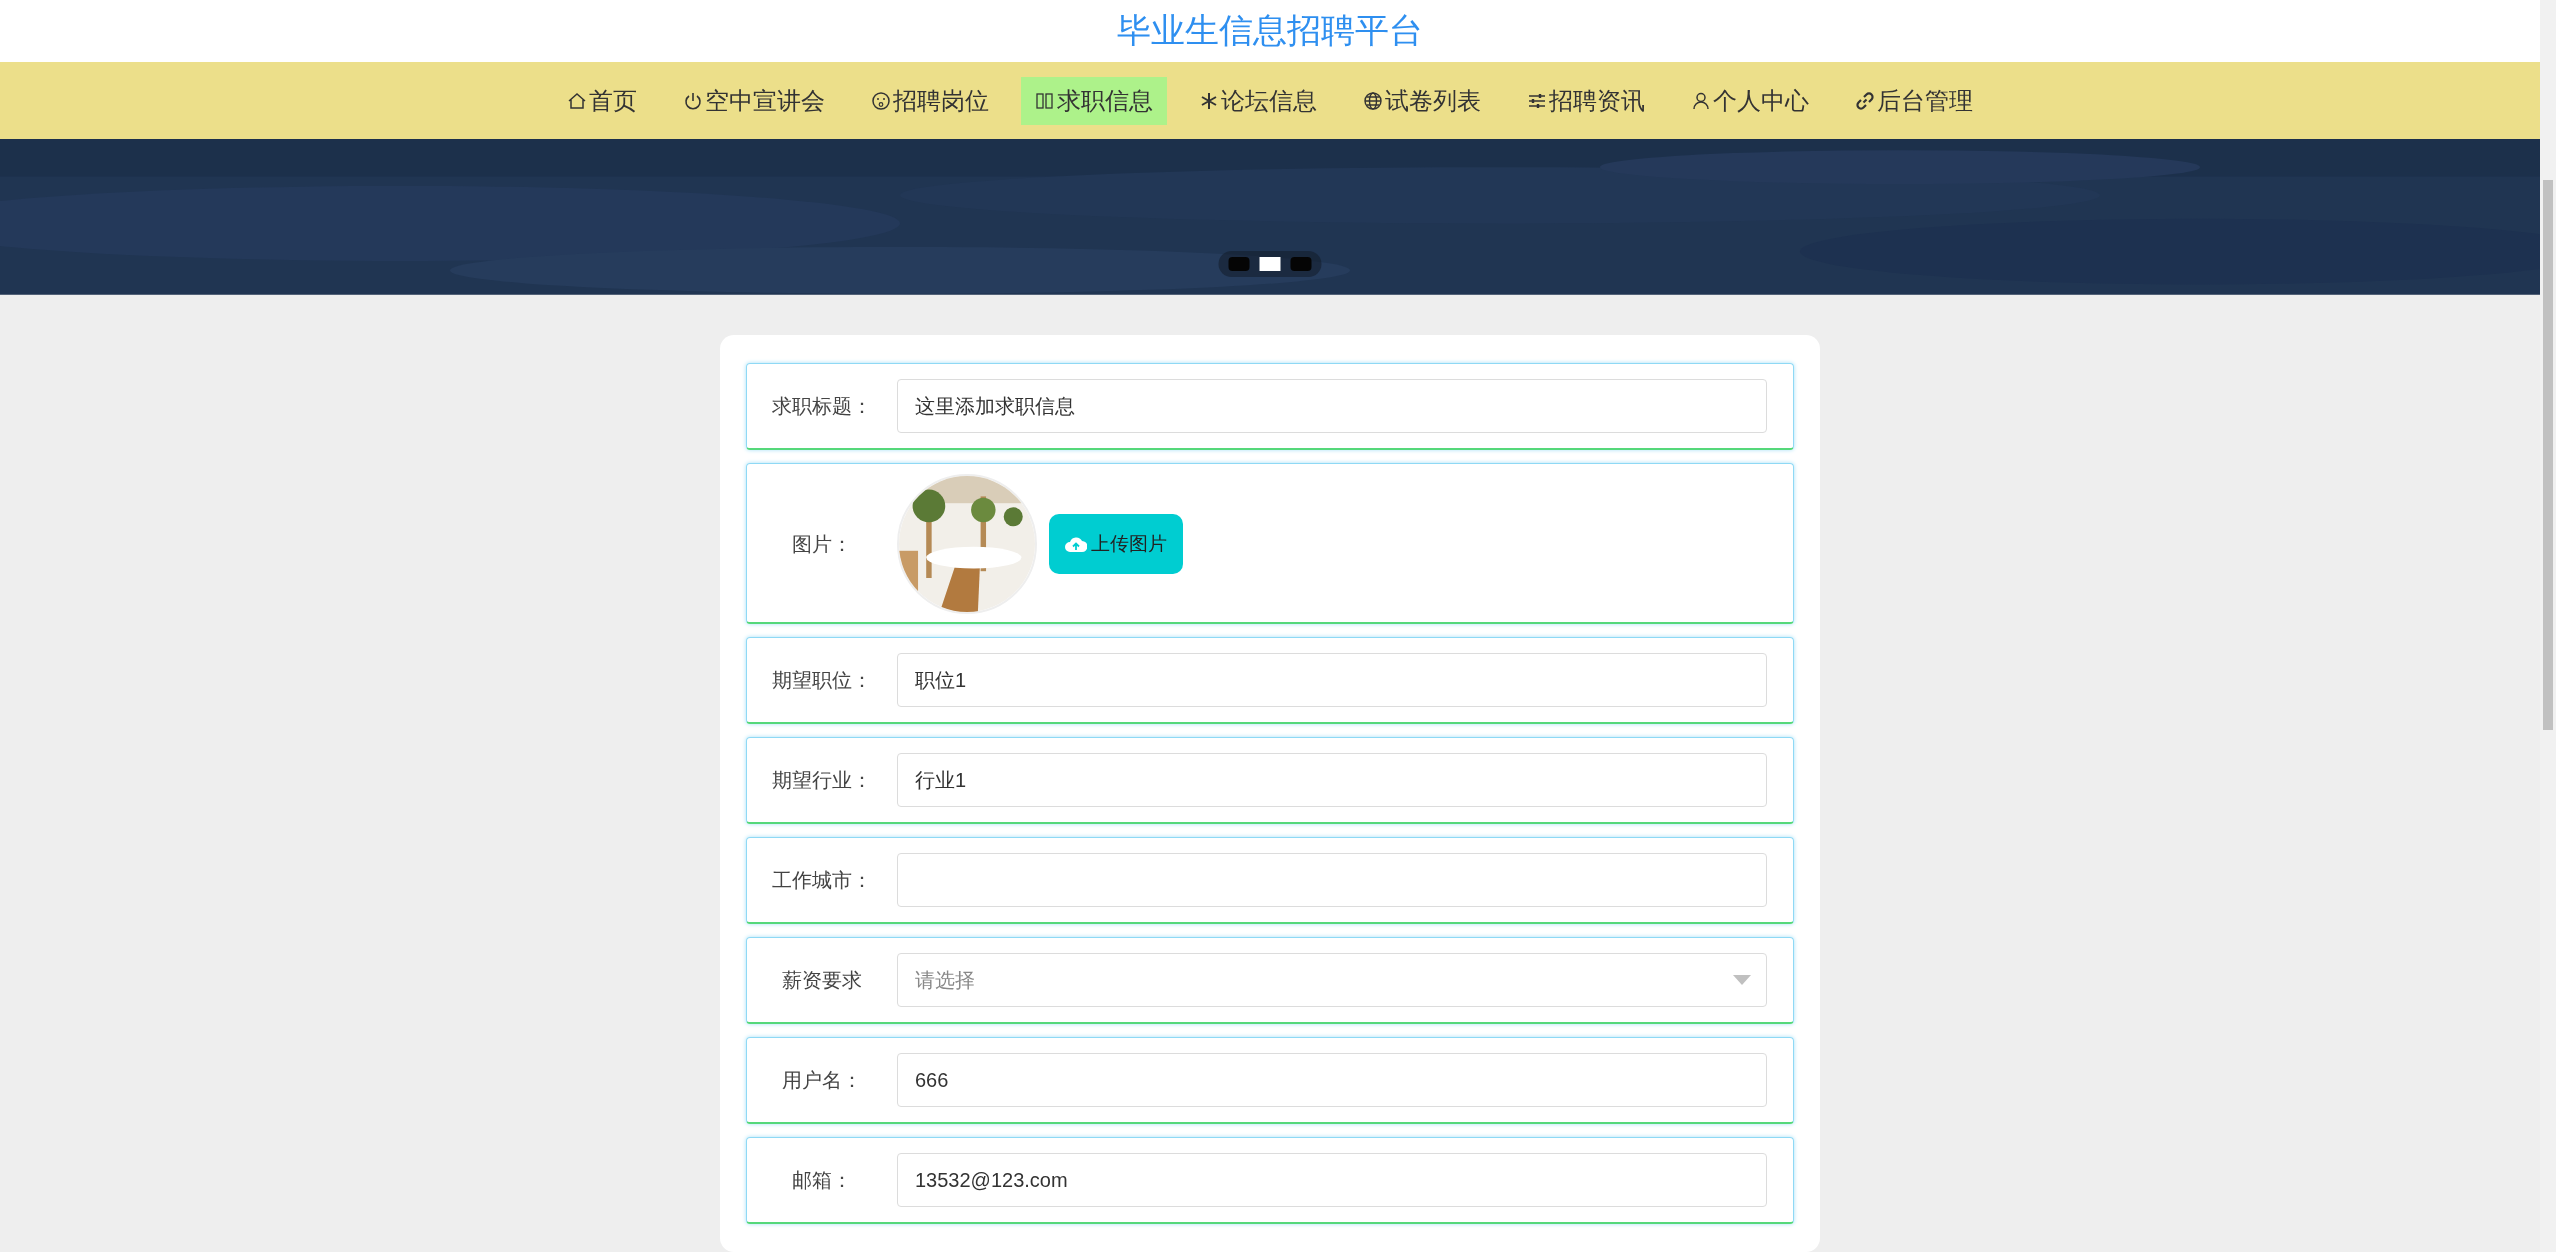 The image size is (2556, 1252). I want to click on nav-item: 个人中心, so click(1750, 100).